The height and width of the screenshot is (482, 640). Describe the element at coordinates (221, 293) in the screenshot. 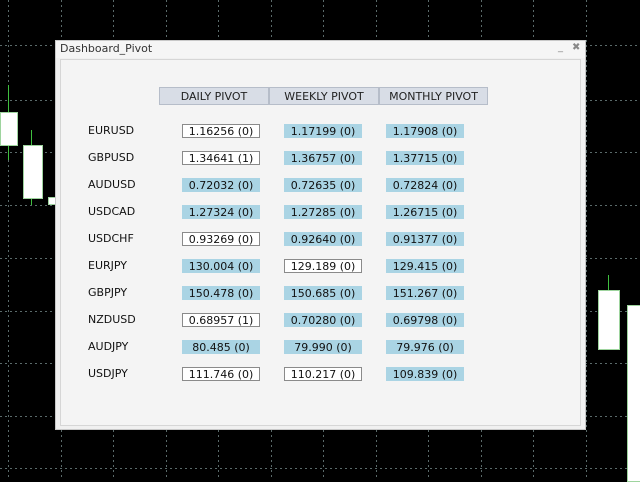

I see `daily-pivot-cell: 150.478 (0)` at that location.